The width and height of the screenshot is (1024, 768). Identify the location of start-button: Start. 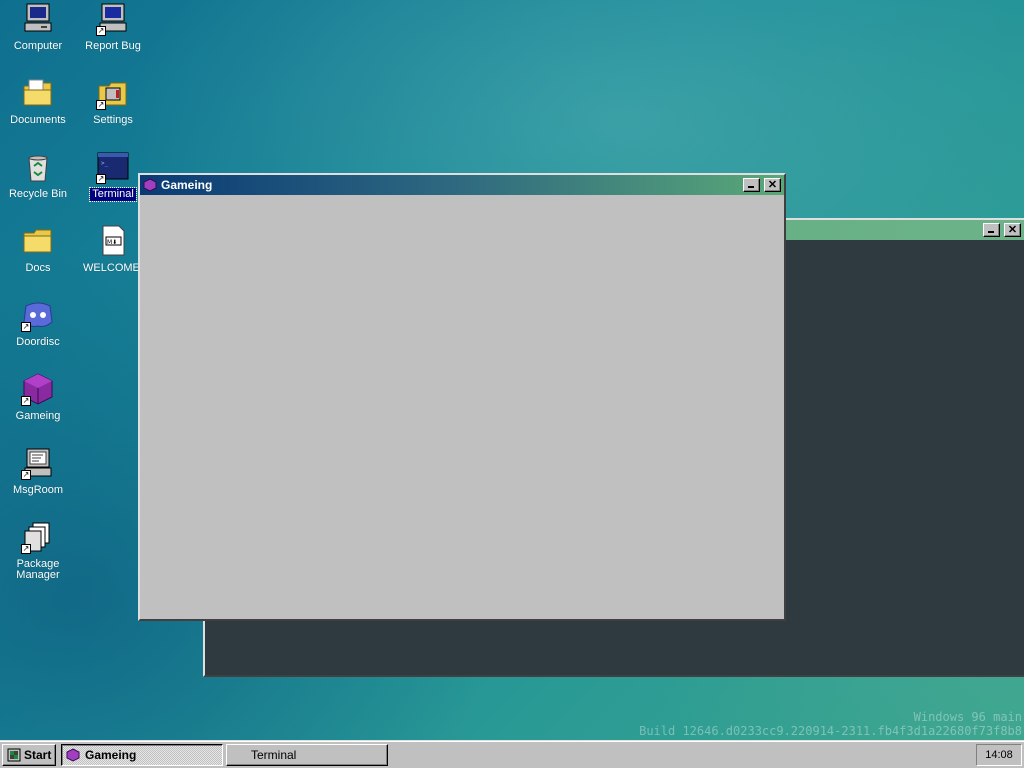
(29, 754).